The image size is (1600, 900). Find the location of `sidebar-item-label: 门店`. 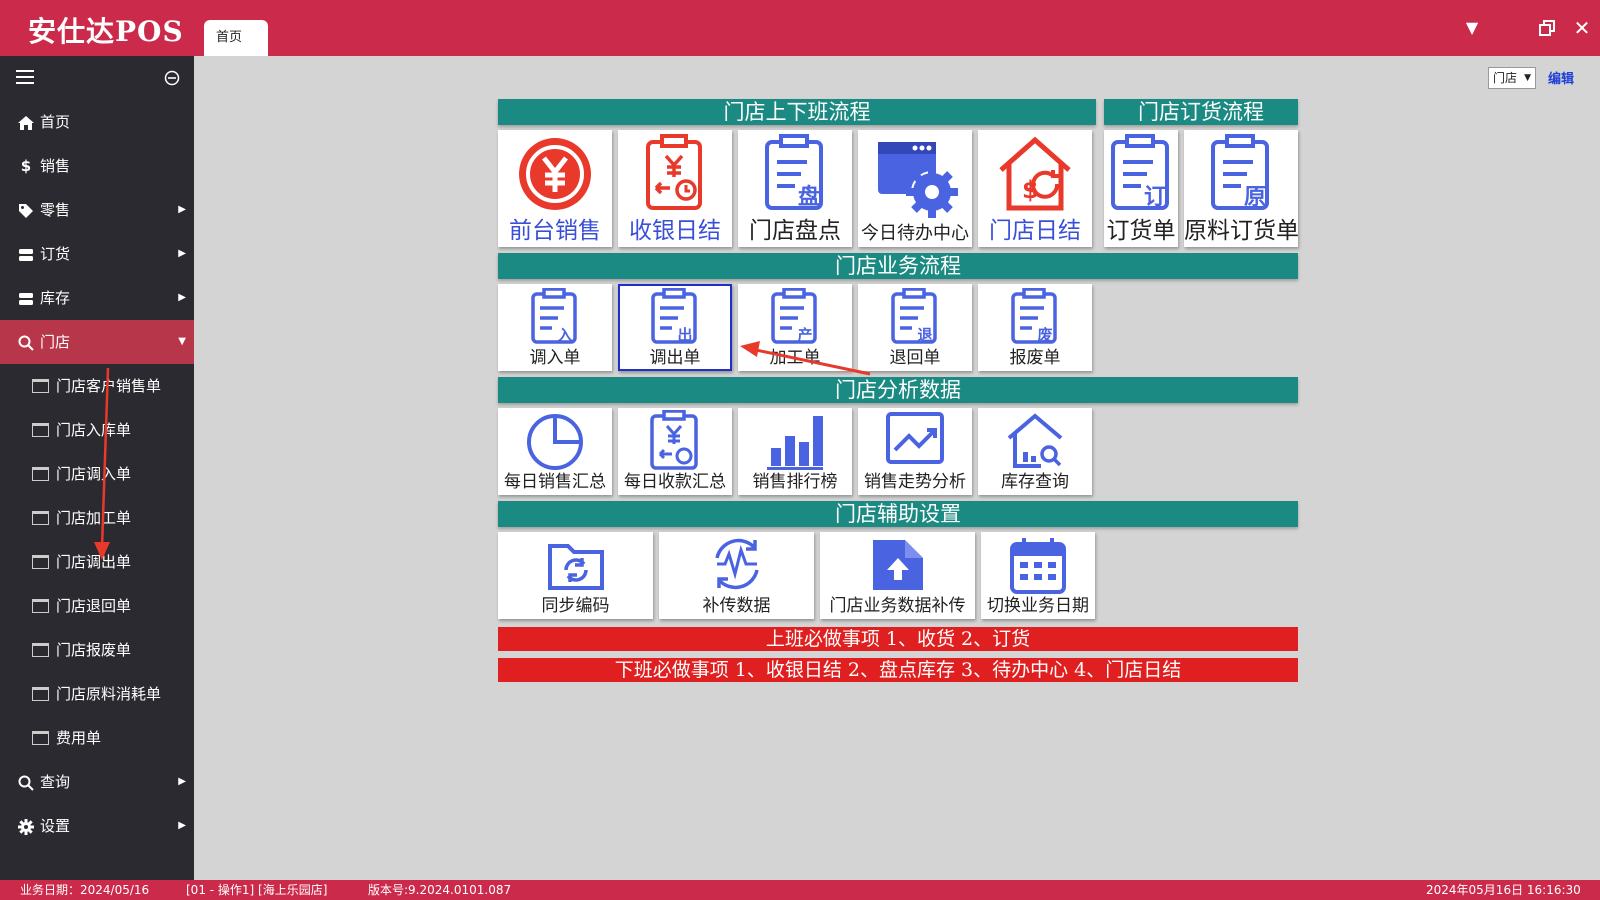

sidebar-item-label: 门店 is located at coordinates (55, 342).